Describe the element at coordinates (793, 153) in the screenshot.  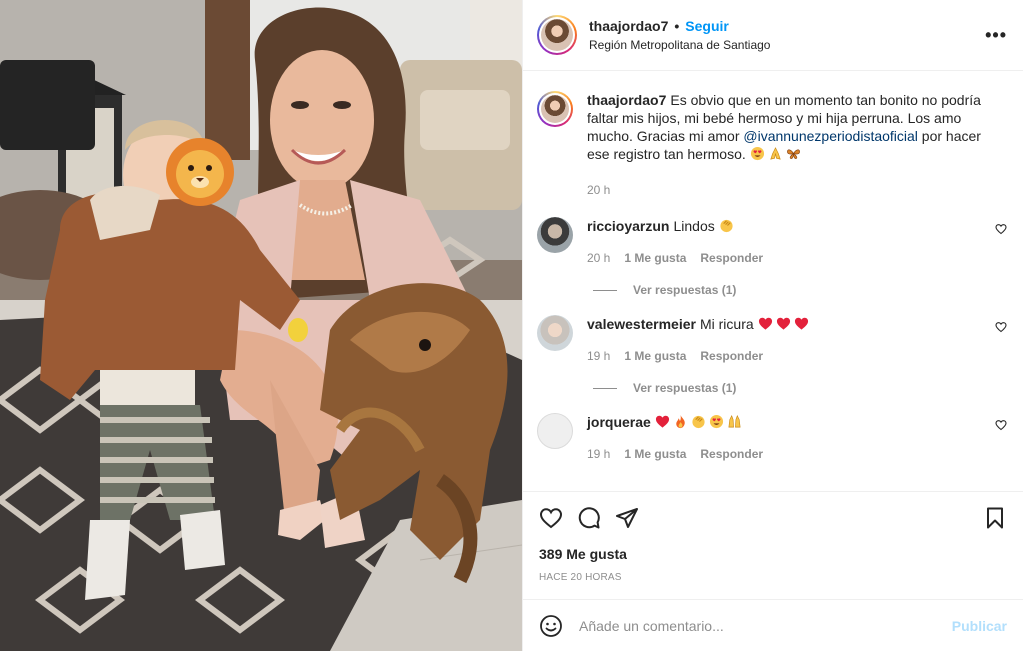
I see `butterfly-emoji` at that location.